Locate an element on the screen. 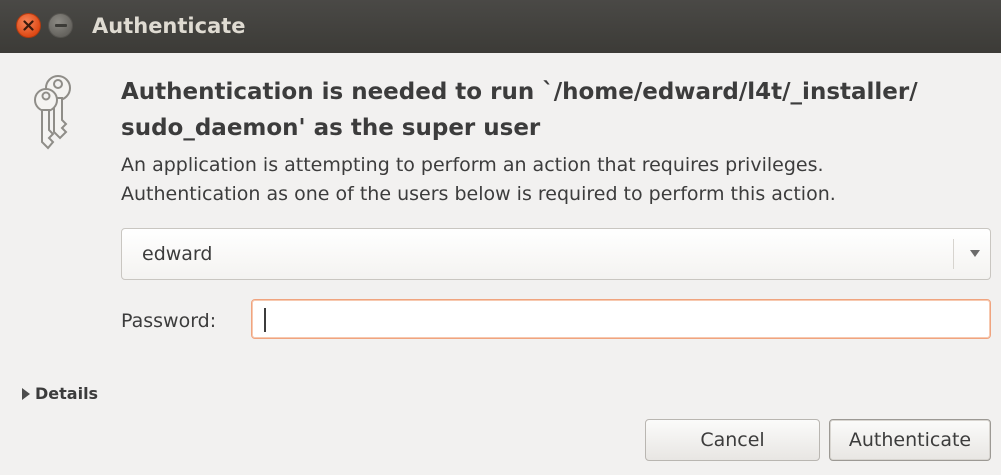 This screenshot has width=1001, height=475. minimize-icon is located at coordinates (60, 25).